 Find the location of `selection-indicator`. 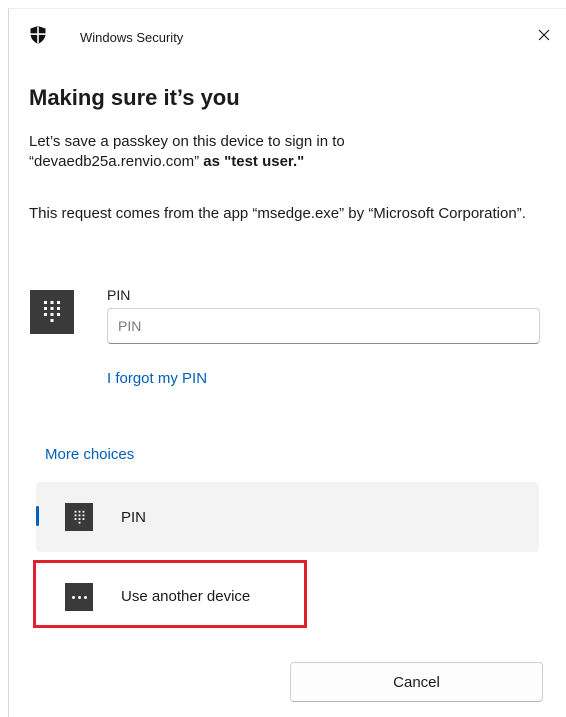

selection-indicator is located at coordinates (37, 516).